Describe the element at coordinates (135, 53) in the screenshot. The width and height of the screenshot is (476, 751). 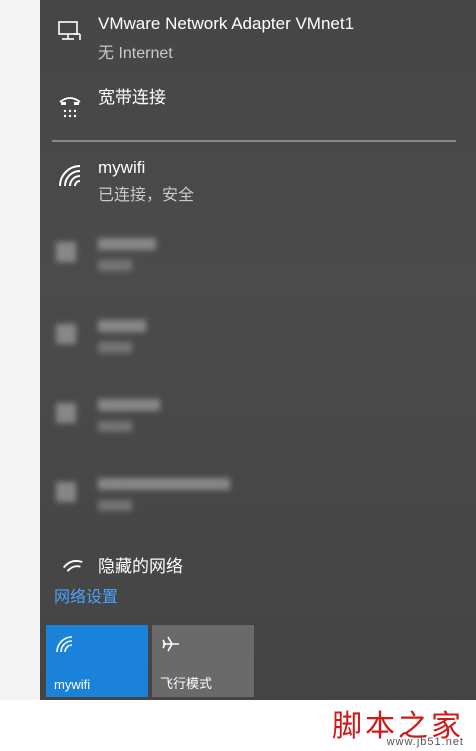
I see `network-status: 无 Internet` at that location.